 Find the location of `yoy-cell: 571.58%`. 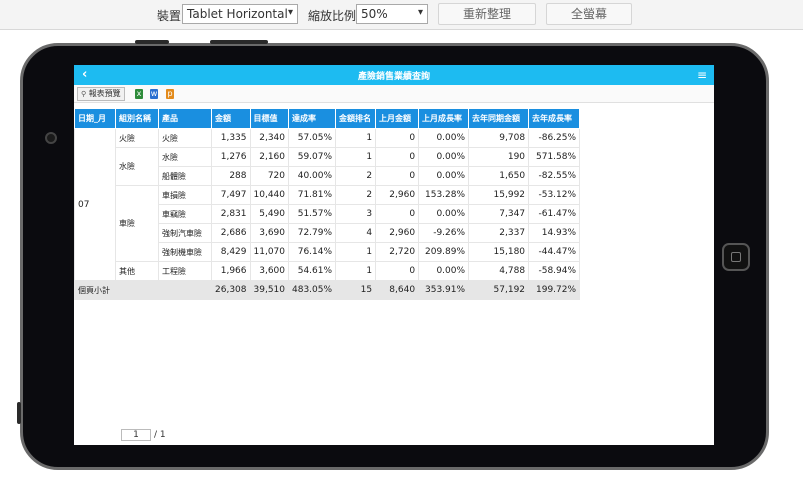

yoy-cell: 571.58% is located at coordinates (554, 157).